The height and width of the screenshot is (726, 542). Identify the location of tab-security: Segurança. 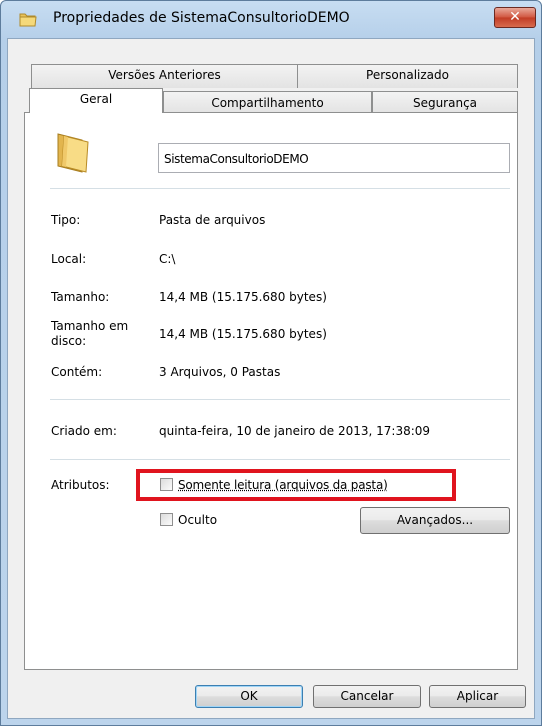
(445, 102).